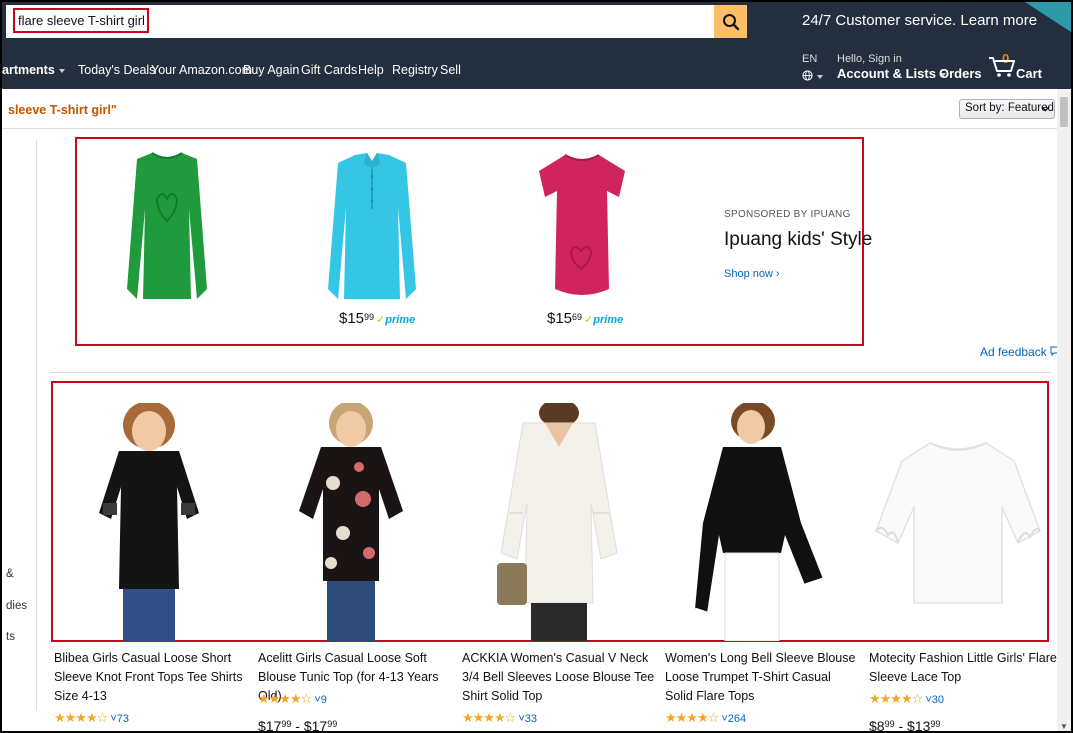 Image resolution: width=1073 pixels, height=733 pixels. I want to click on vertical-scrollbar: ▼, so click(1064, 410).